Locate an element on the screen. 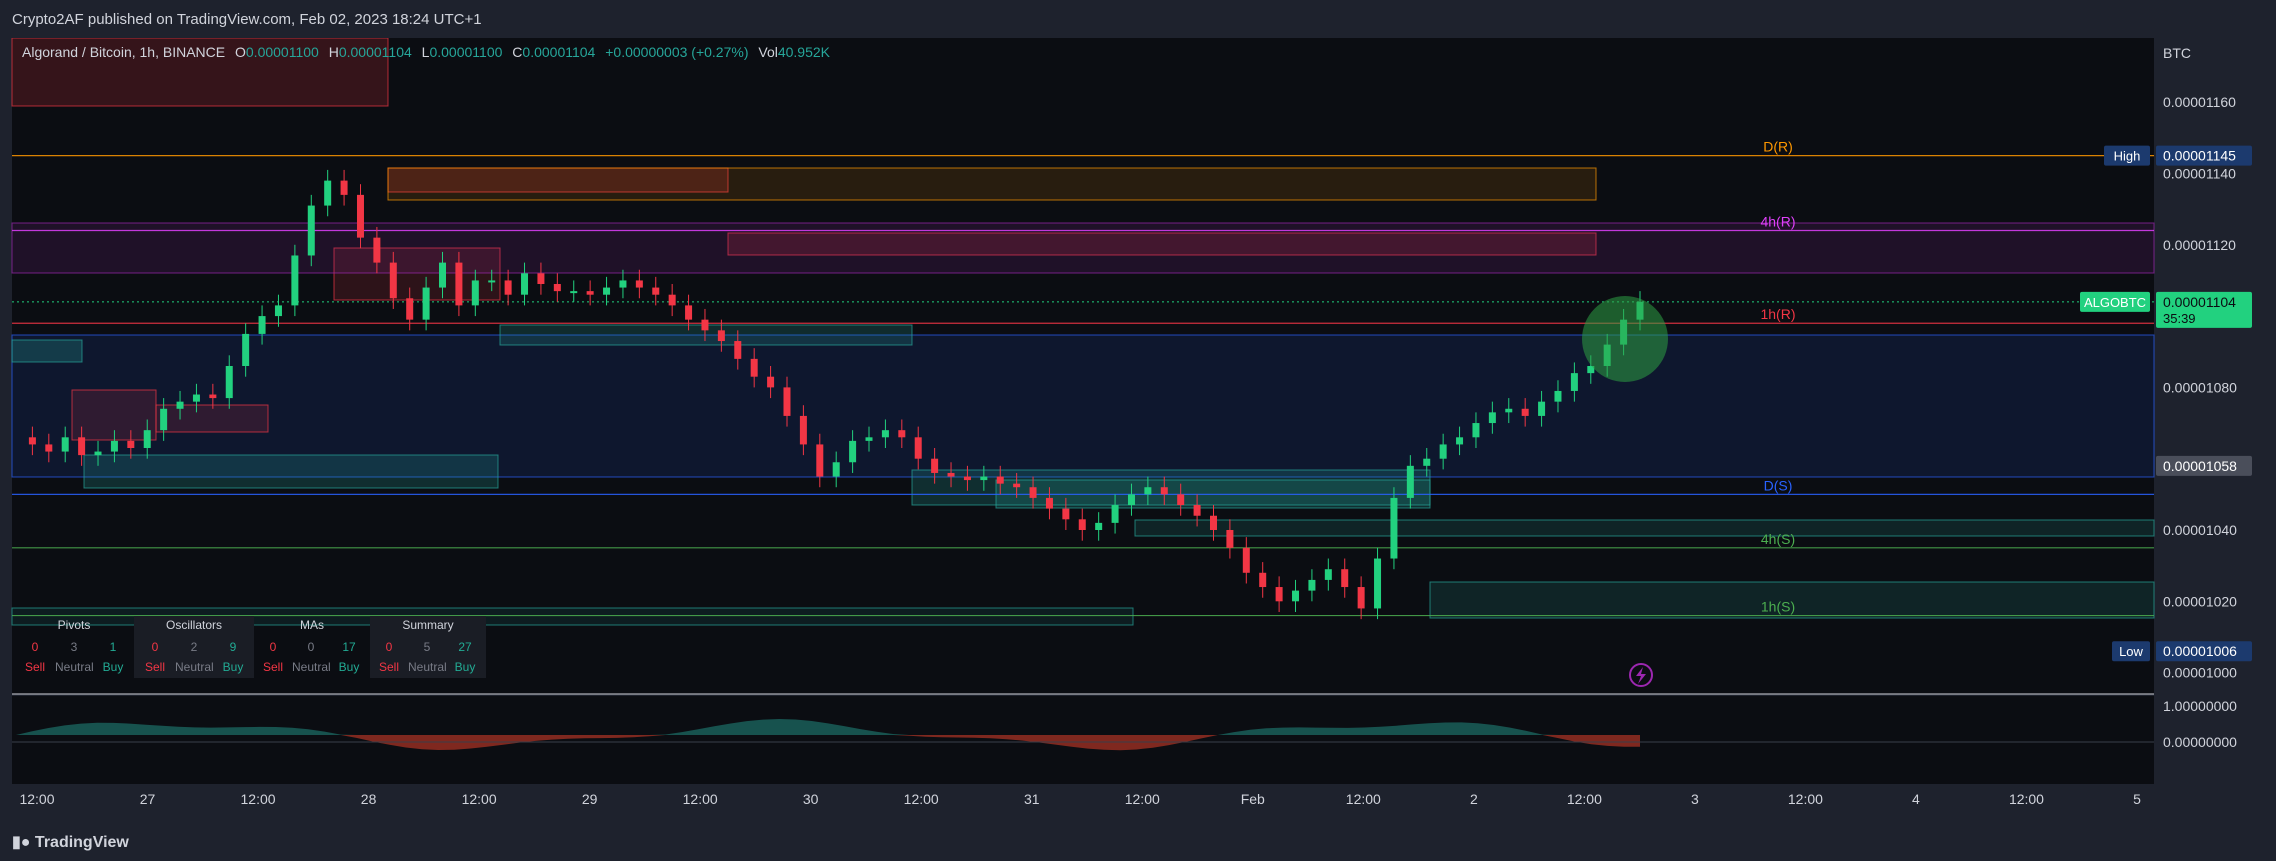 The height and width of the screenshot is (861, 2276). badge-label-1: ALGOBTC is located at coordinates (2115, 302).